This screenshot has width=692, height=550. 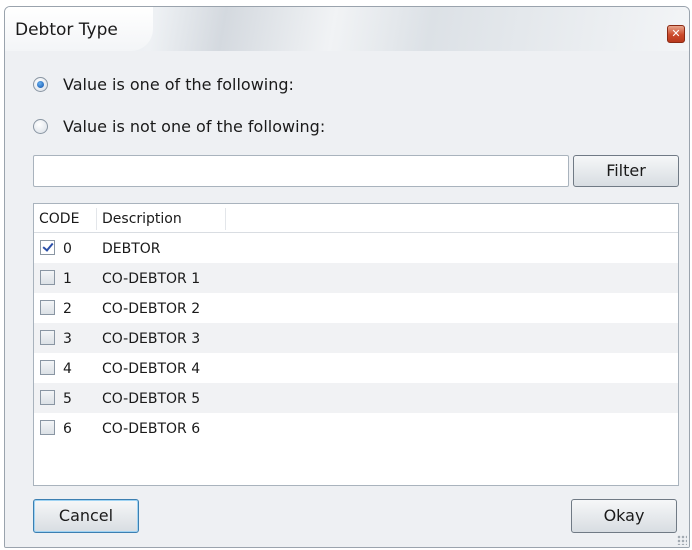 What do you see at coordinates (151, 339) in the screenshot?
I see `row-description: CO-DEBTOR 3` at bounding box center [151, 339].